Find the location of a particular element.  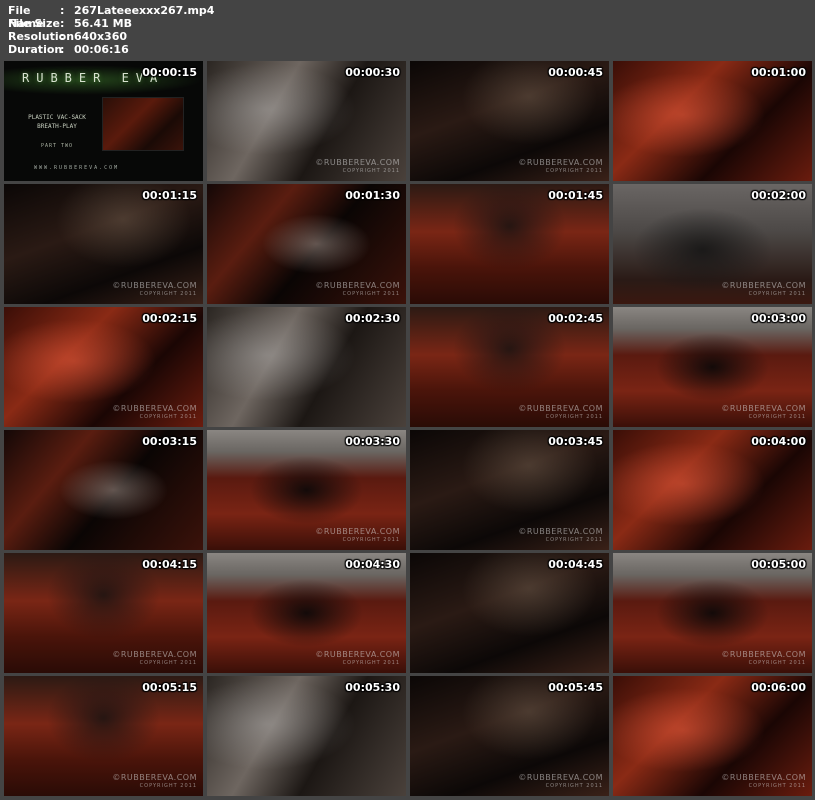

video-thumbnail: 00:02:30 is located at coordinates (306, 367).